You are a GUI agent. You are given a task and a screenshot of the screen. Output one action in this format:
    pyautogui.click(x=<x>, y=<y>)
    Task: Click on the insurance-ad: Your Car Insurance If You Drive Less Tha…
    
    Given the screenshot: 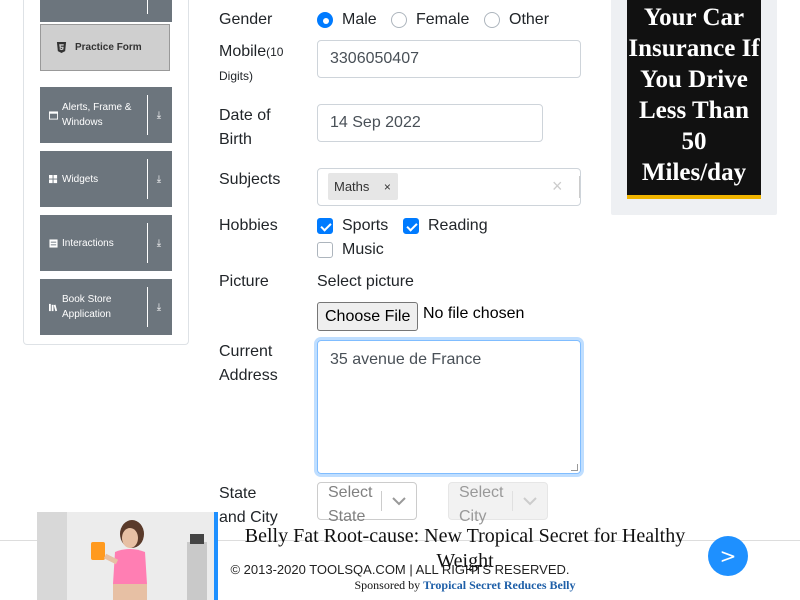 What is the action you would take?
    pyautogui.click(x=694, y=107)
    